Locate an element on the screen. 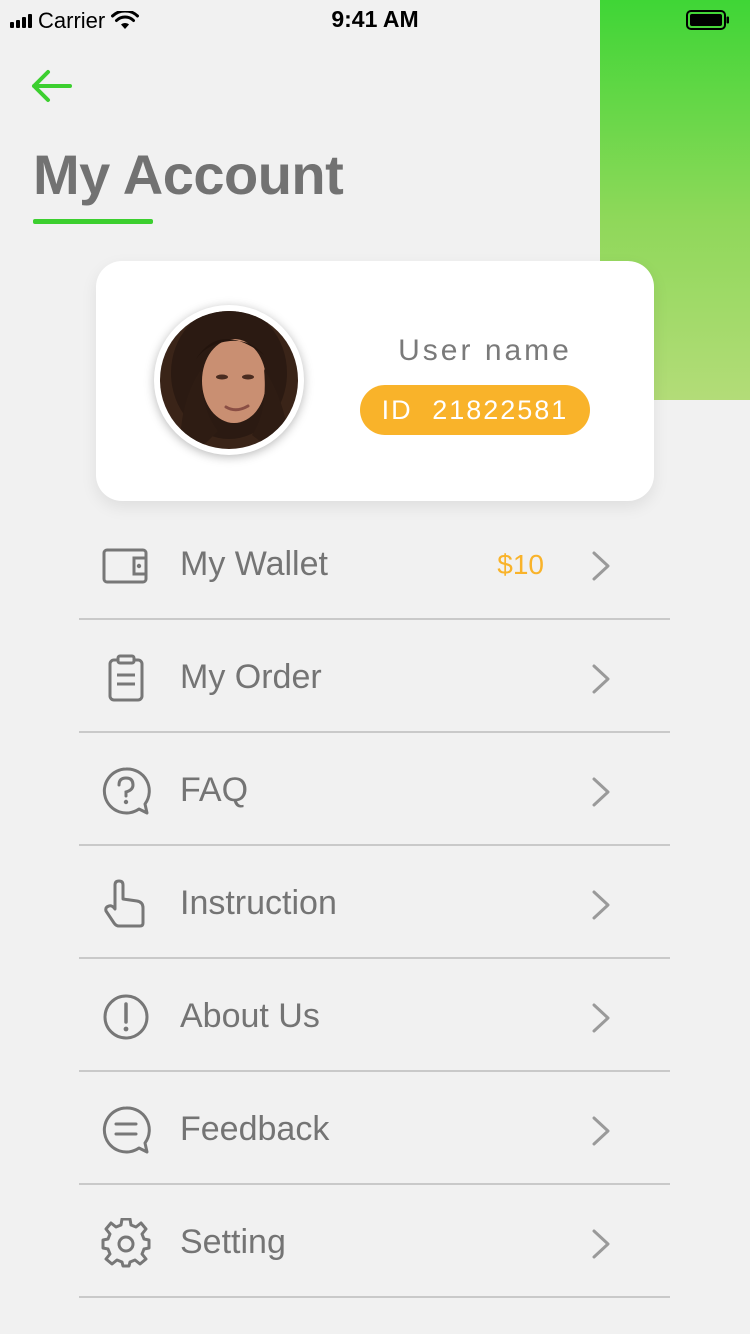  arrow-left-icon is located at coordinates (52, 86).